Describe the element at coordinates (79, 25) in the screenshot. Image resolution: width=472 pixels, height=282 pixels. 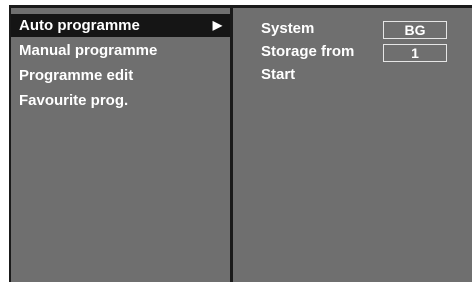
I see `menu-item-label: Auto programme` at that location.